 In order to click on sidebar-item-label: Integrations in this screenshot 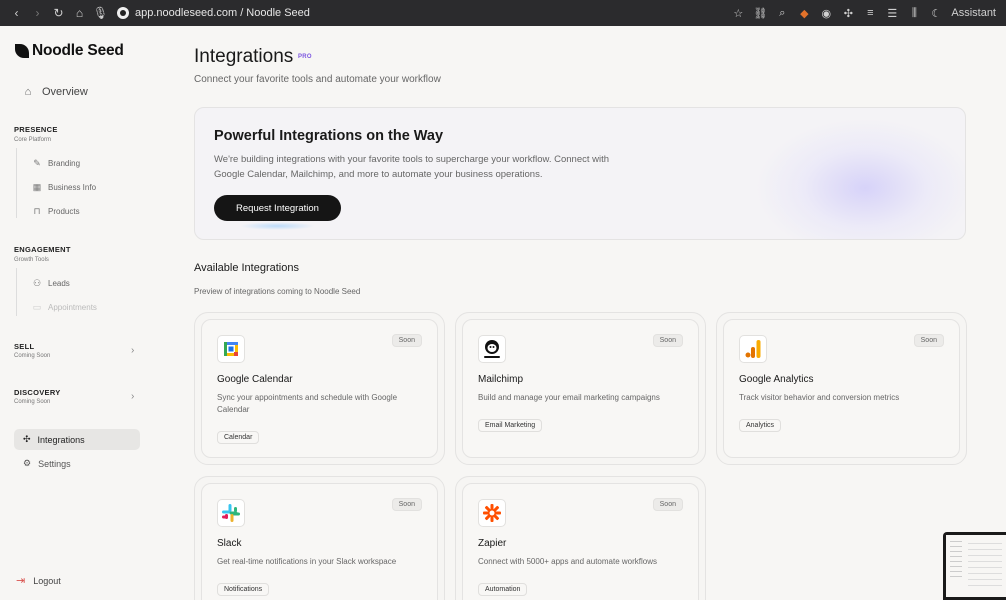, I will do `click(61, 439)`.